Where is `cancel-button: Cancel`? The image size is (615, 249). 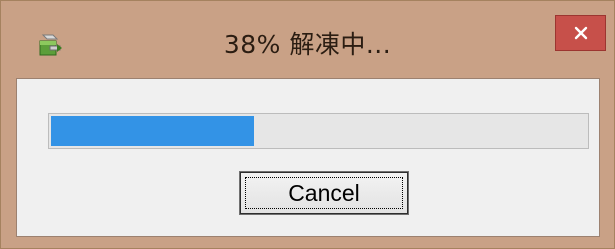 cancel-button: Cancel is located at coordinates (324, 193).